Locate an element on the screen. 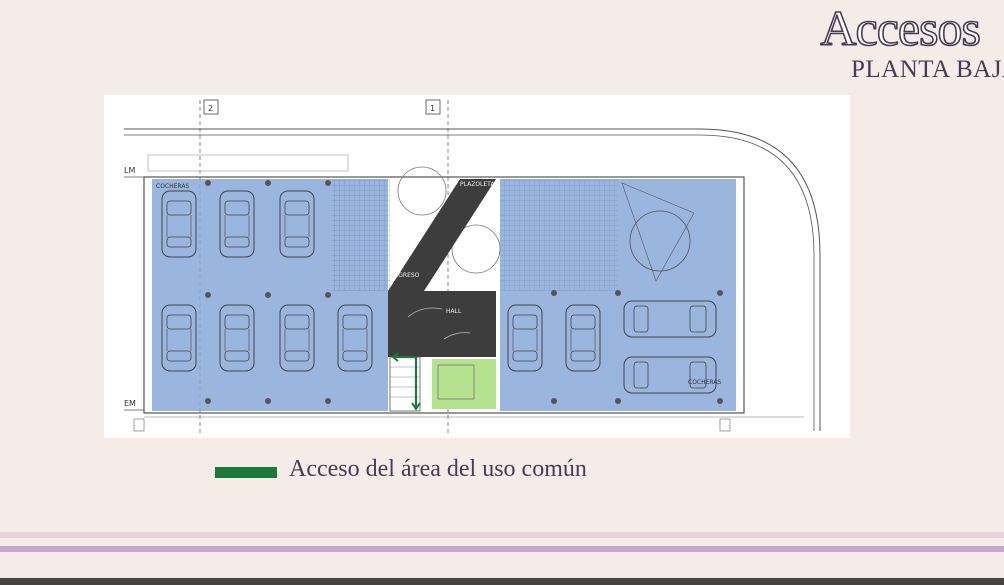  axis-label-2: 2 is located at coordinates (211, 107).